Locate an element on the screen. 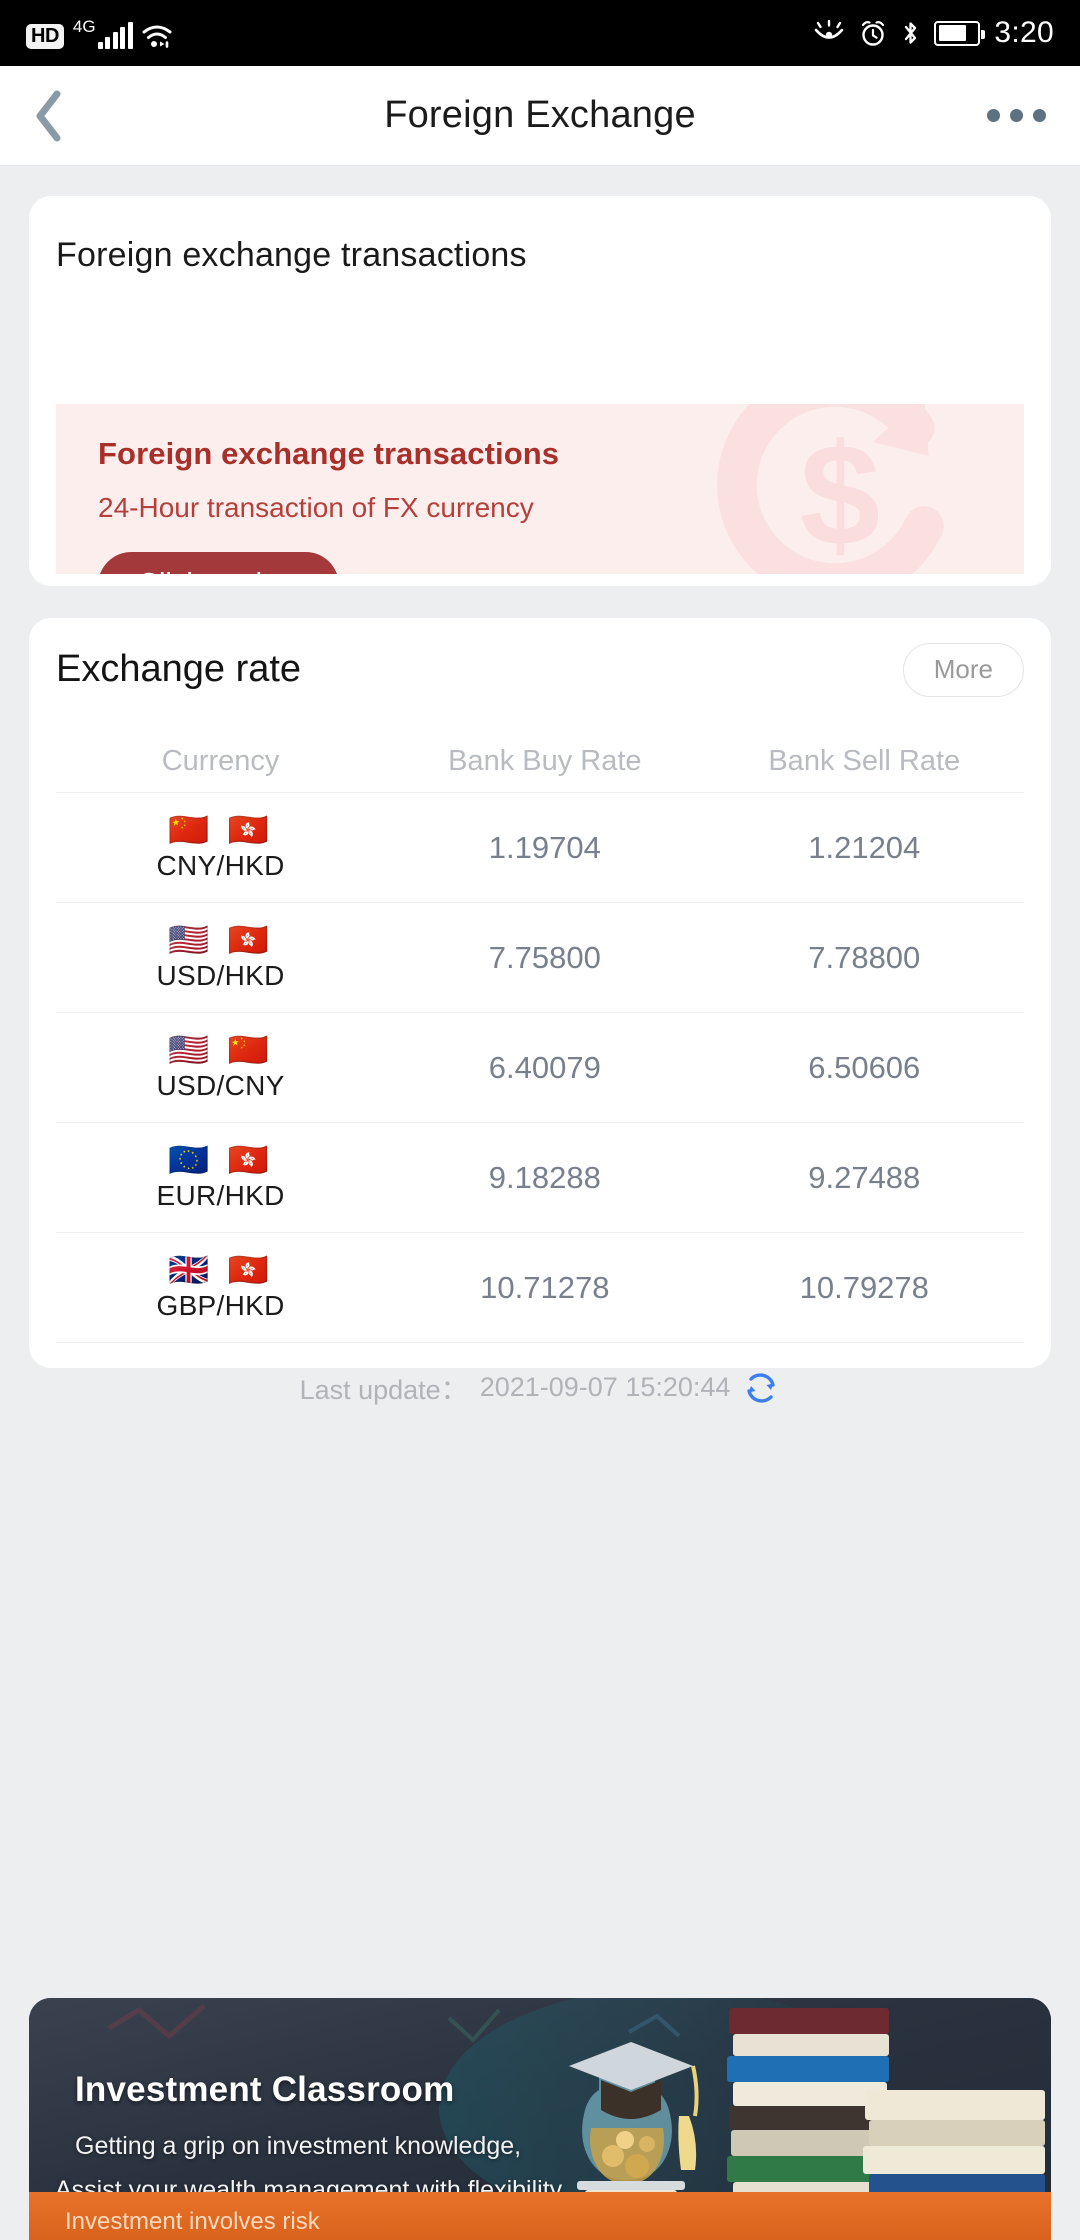 The width and height of the screenshot is (1080, 2240). table-row: 🇪🇺 🇭🇰 EUR/HKD 9.18288 9.27488 is located at coordinates (540, 1177).